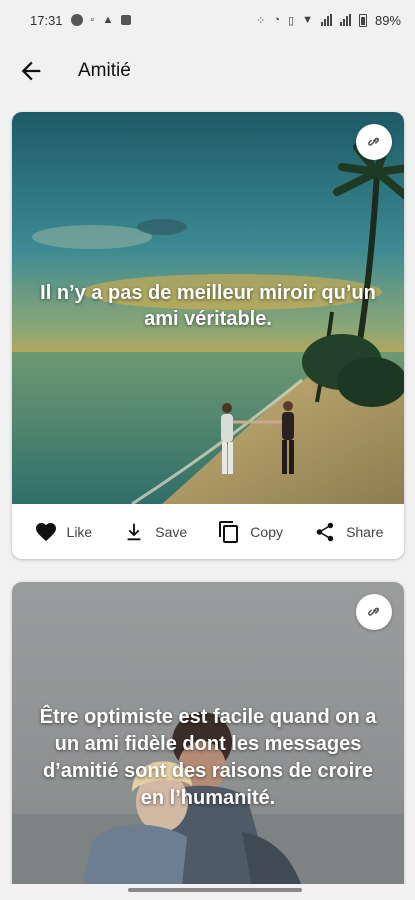 This screenshot has width=415, height=900. Describe the element at coordinates (79, 531) in the screenshot. I see `like-label: Like` at that location.